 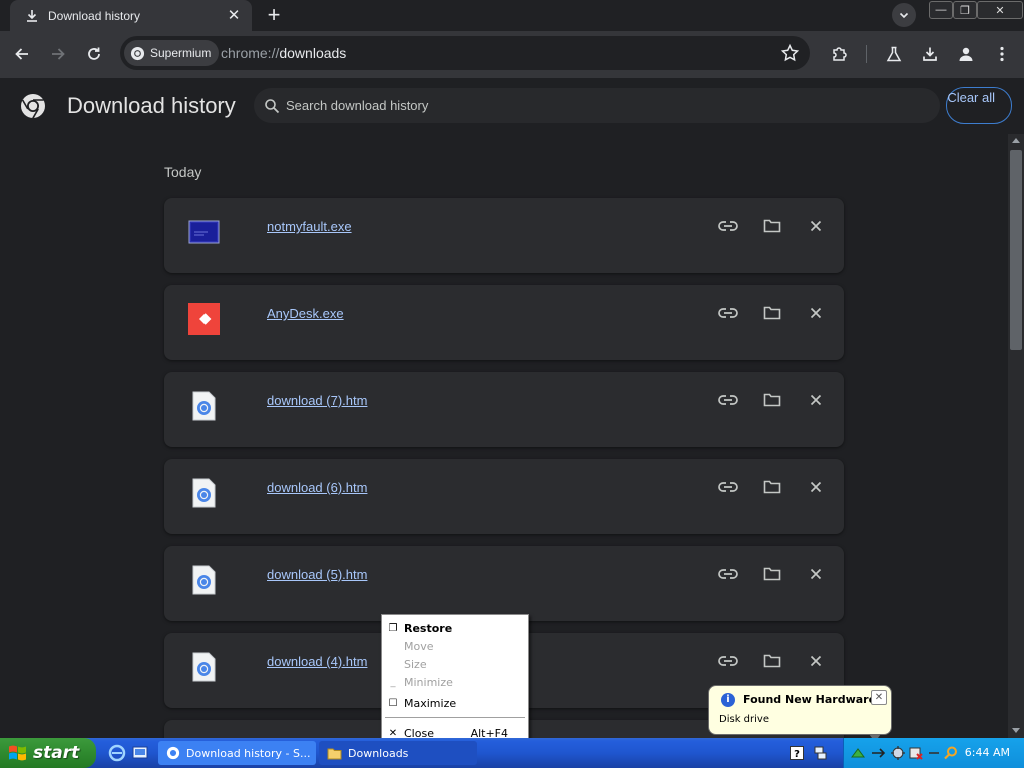 I want to click on search-box, so click(x=597, y=105).